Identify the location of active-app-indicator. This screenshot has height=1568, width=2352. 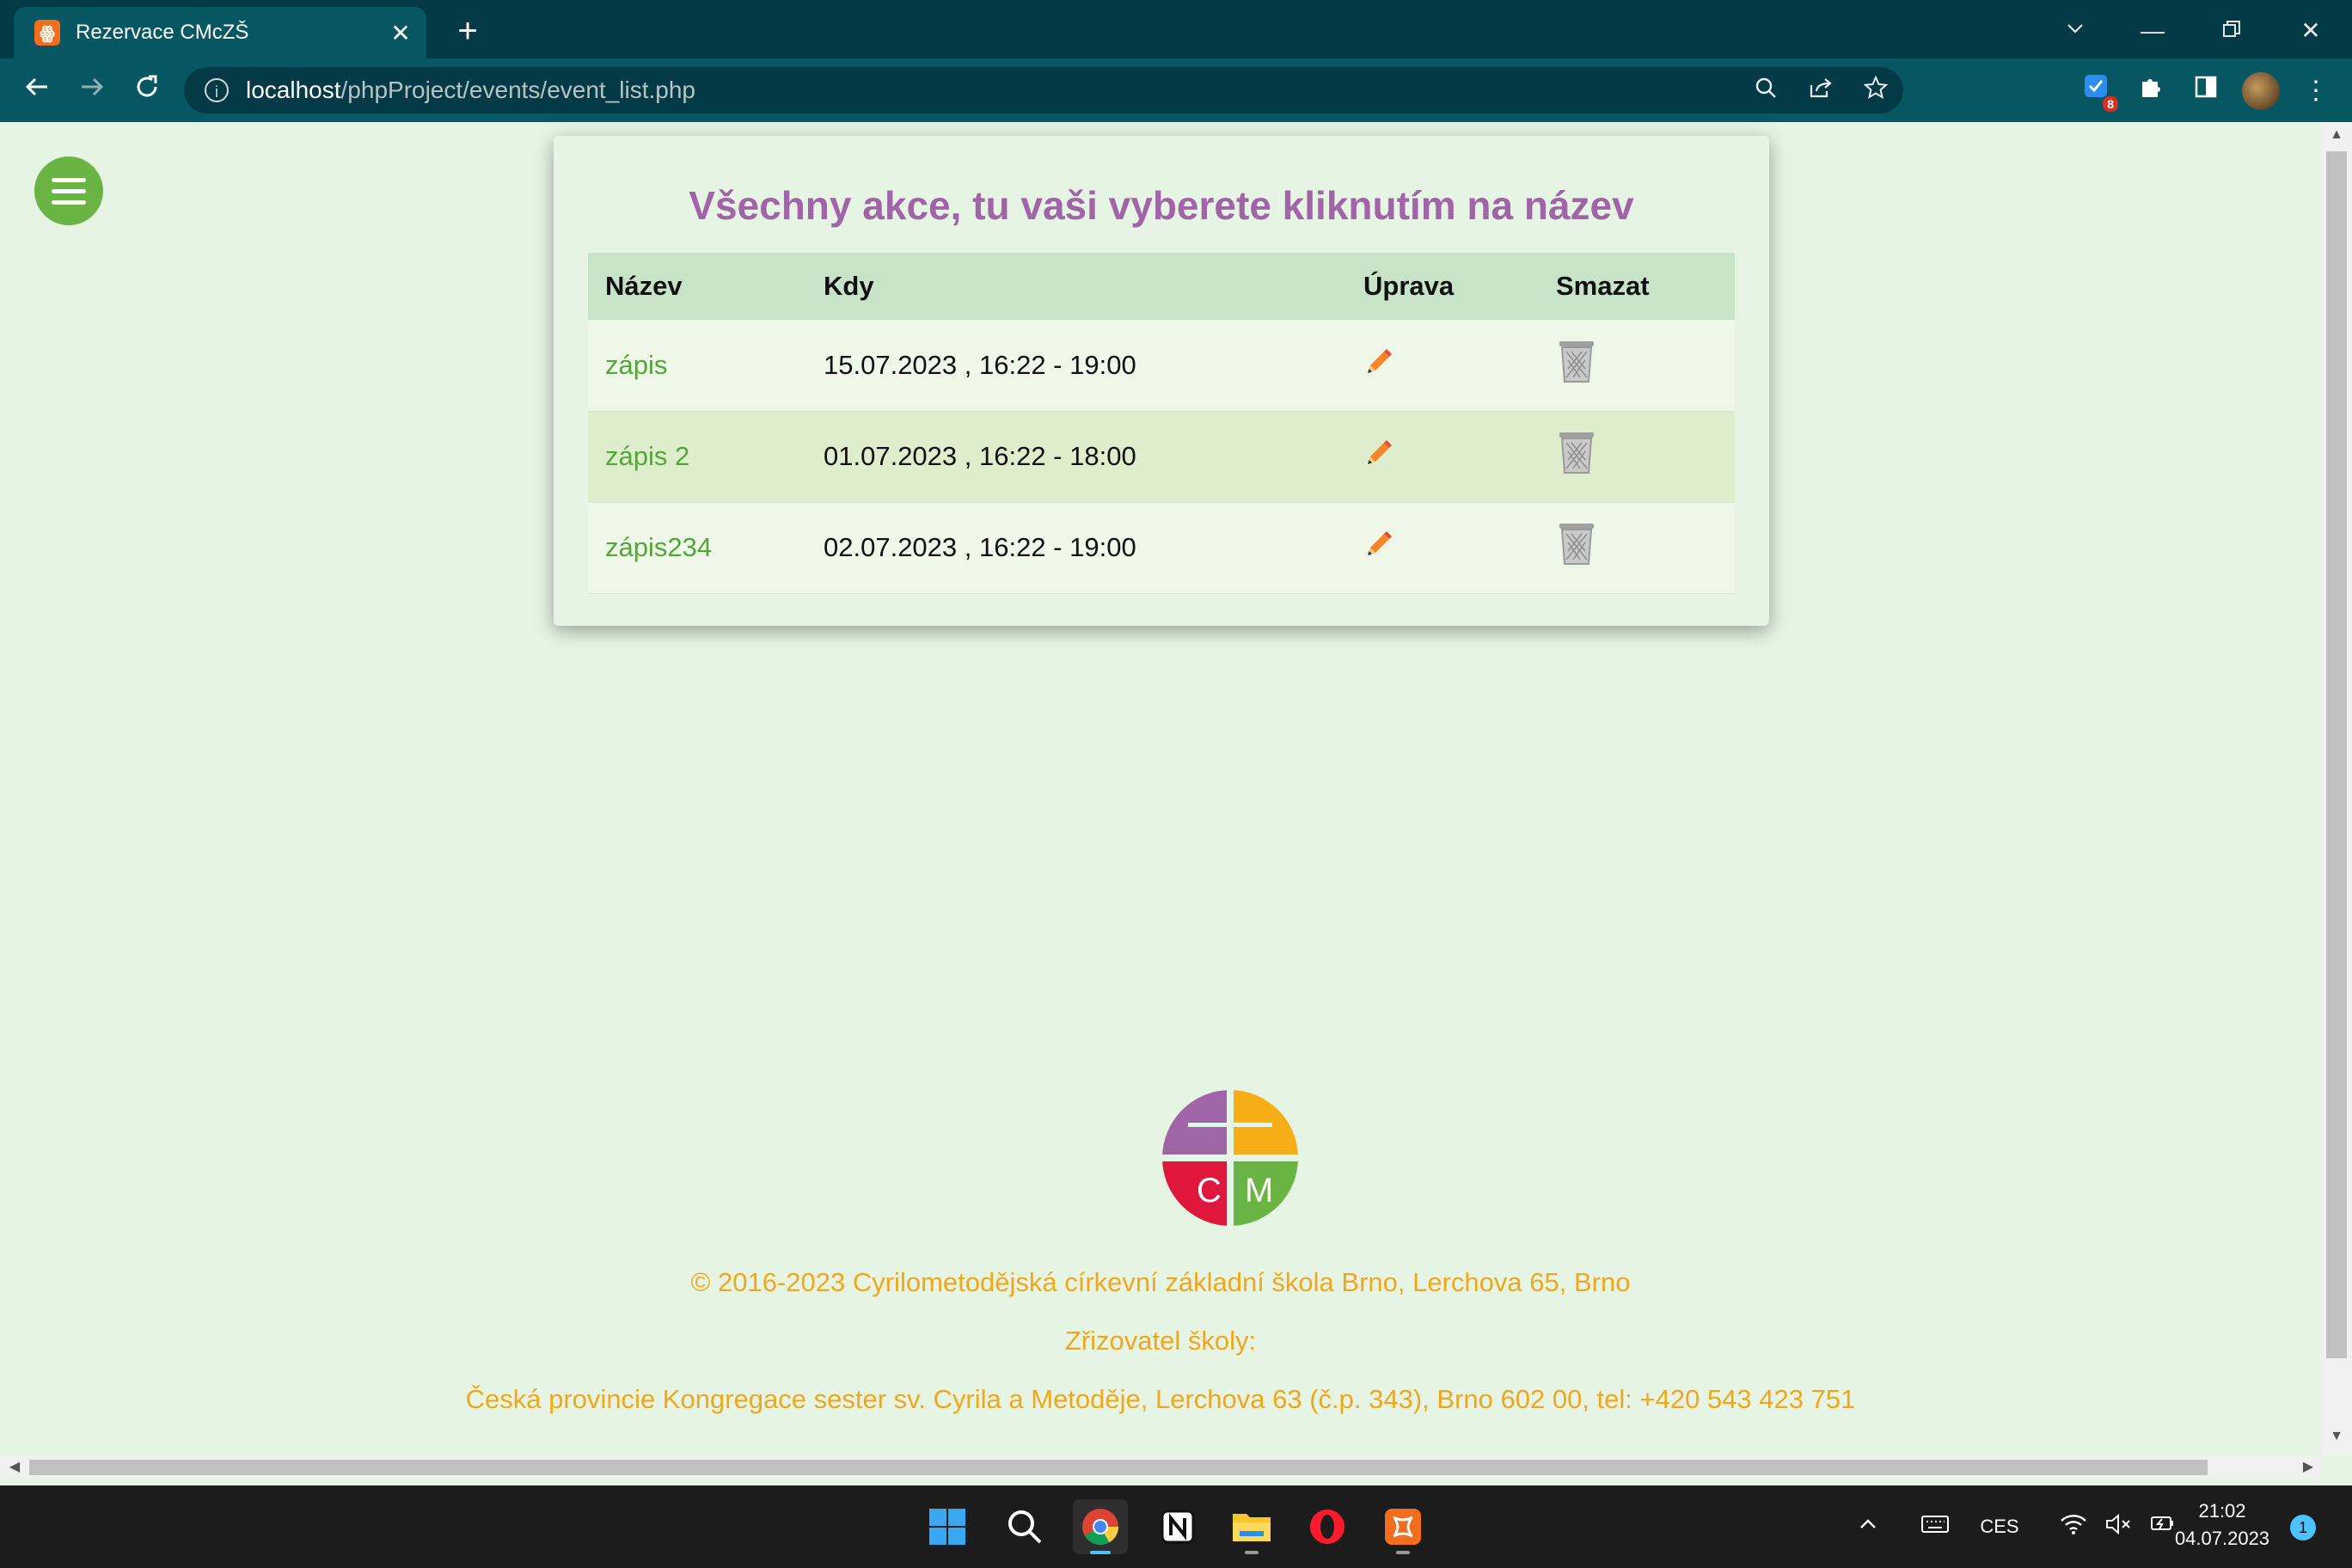
(1100, 1552).